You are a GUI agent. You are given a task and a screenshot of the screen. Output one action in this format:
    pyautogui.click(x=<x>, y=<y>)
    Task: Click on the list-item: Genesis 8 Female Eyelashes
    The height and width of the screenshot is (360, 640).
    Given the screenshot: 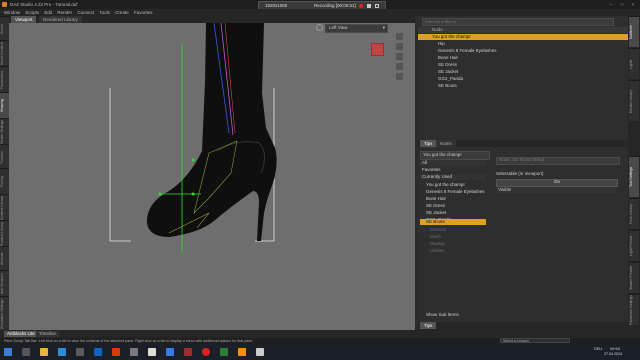 What is the action you would take?
    pyautogui.click(x=455, y=191)
    